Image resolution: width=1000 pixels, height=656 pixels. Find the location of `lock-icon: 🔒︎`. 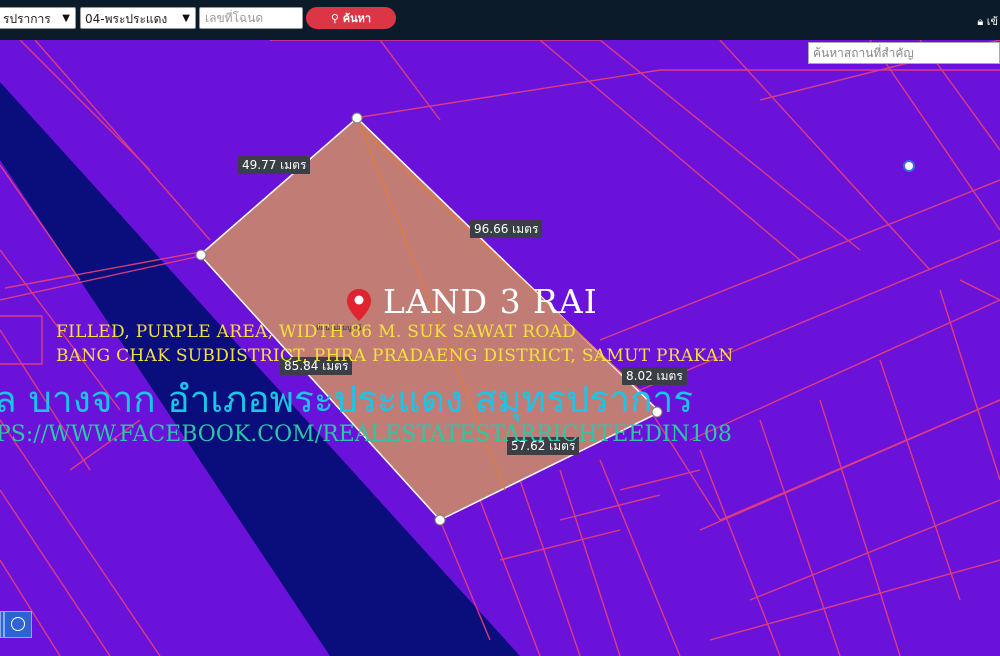

lock-icon: 🔒︎ is located at coordinates (980, 21).